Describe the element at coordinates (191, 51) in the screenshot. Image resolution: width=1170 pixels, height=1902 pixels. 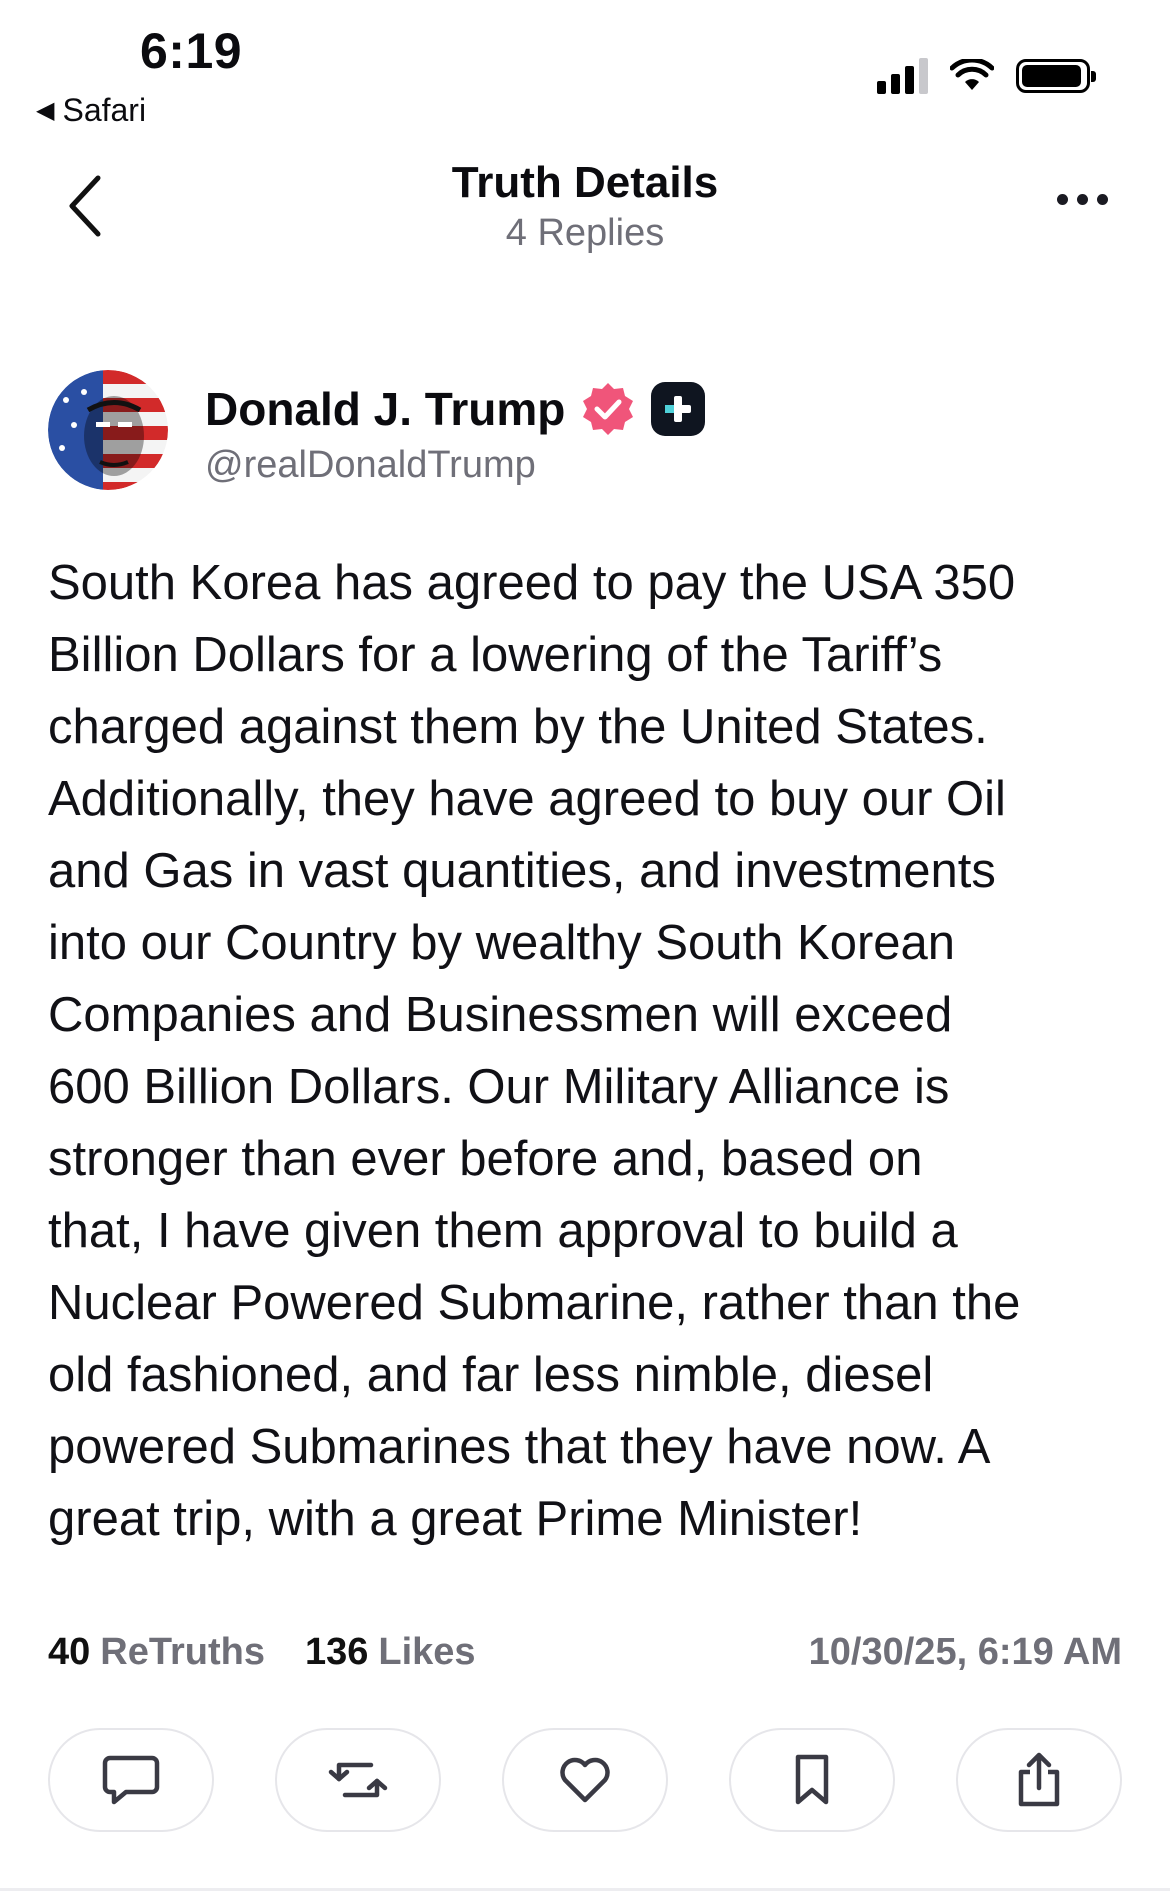
I see `status-time: 6:19` at that location.